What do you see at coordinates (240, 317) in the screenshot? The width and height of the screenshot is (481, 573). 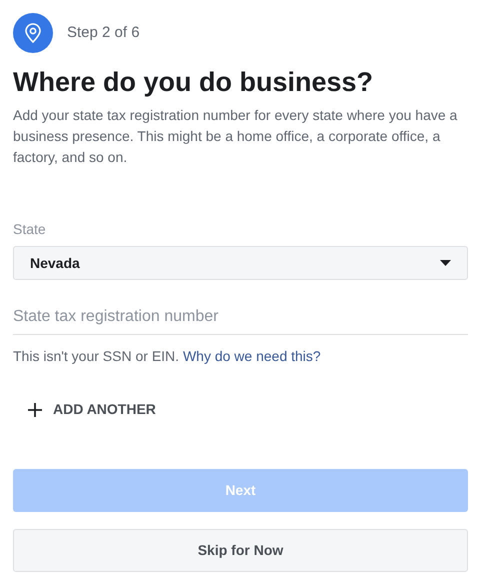 I see `tax-number-field: State tax registration number` at bounding box center [240, 317].